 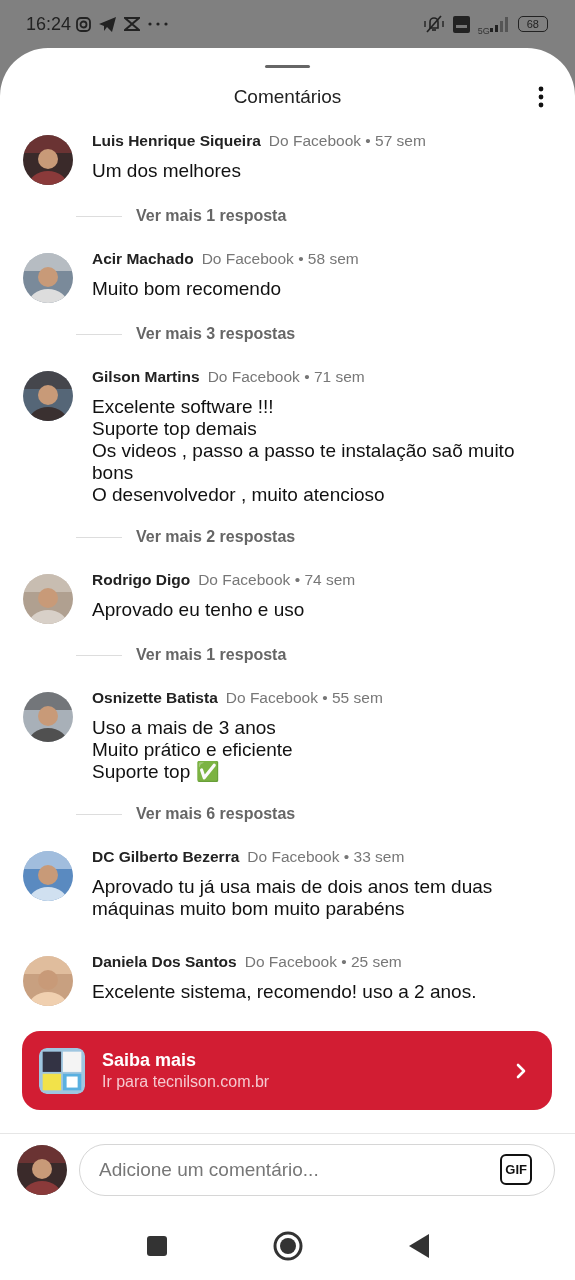 I want to click on author-name: Osnizette Batista, so click(x=155, y=698).